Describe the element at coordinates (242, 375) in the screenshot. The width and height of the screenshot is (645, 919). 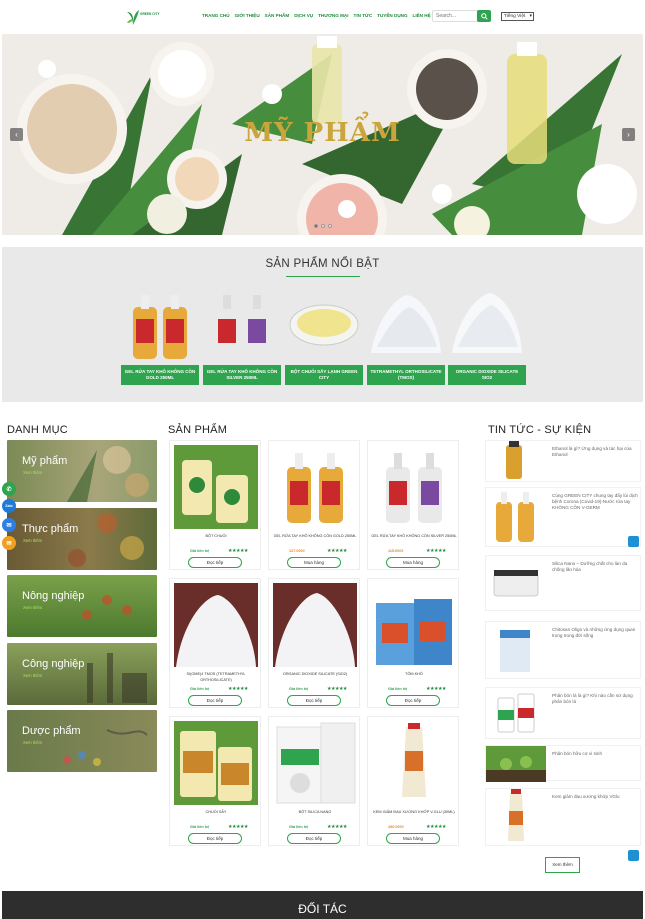
I see `featured-item-label: GEL RỬA TAY KHÔ KHÔNG CỒN SILVER 250ML` at that location.